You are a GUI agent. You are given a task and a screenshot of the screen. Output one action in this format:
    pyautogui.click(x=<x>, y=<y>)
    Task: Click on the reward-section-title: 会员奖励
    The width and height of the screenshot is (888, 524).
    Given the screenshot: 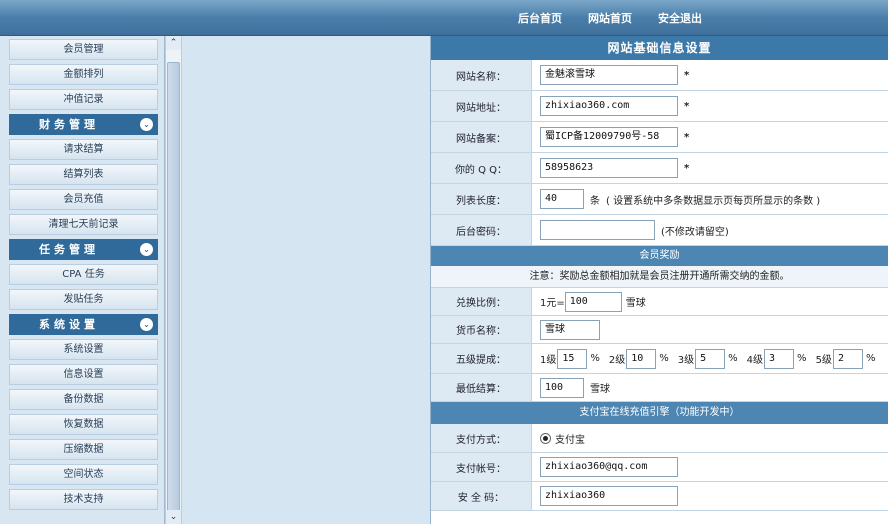 What is the action you would take?
    pyautogui.click(x=659, y=256)
    